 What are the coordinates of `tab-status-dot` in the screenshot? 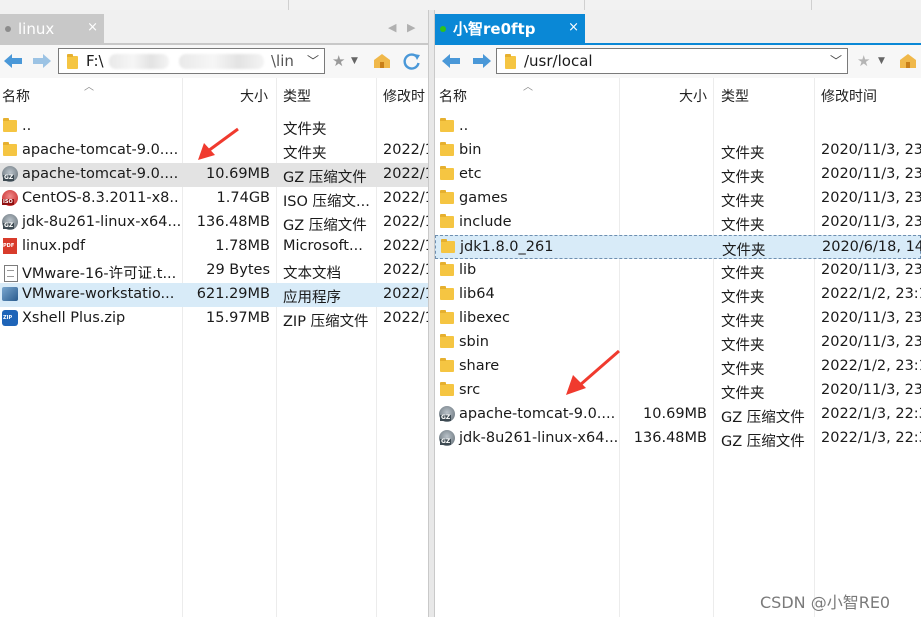 It's located at (8, 29).